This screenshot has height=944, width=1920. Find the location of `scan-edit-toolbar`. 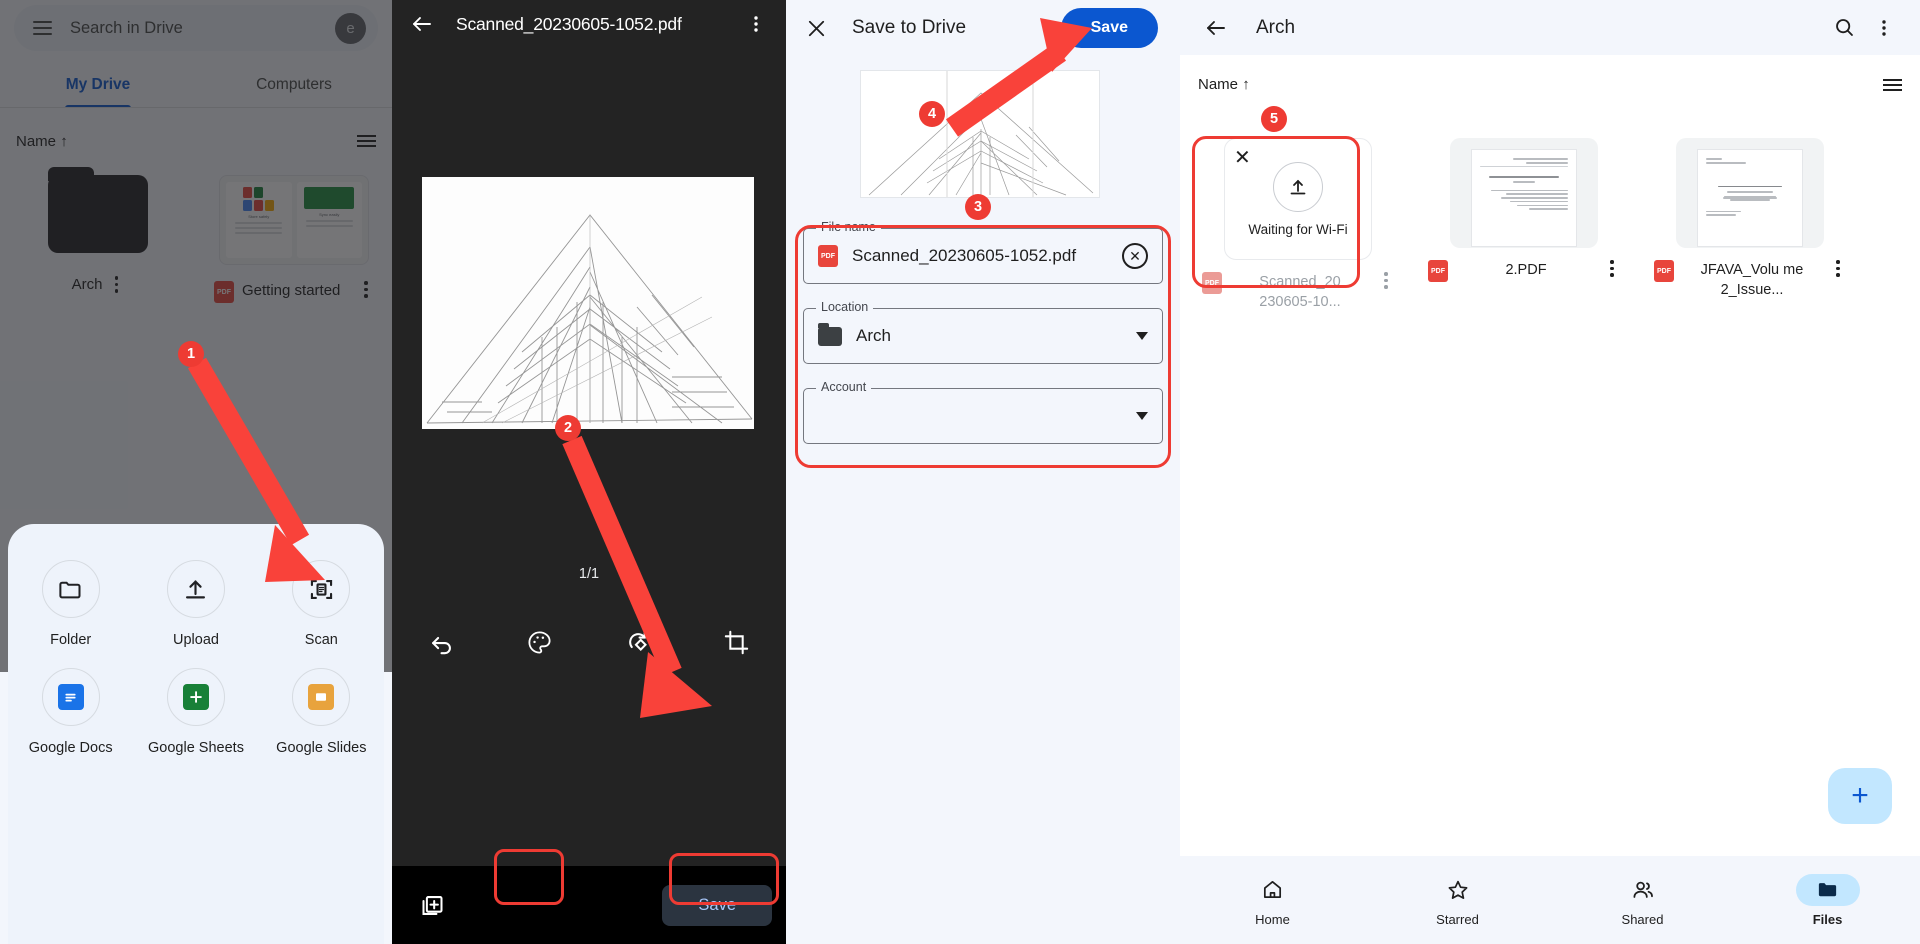

scan-edit-toolbar is located at coordinates (589, 642).